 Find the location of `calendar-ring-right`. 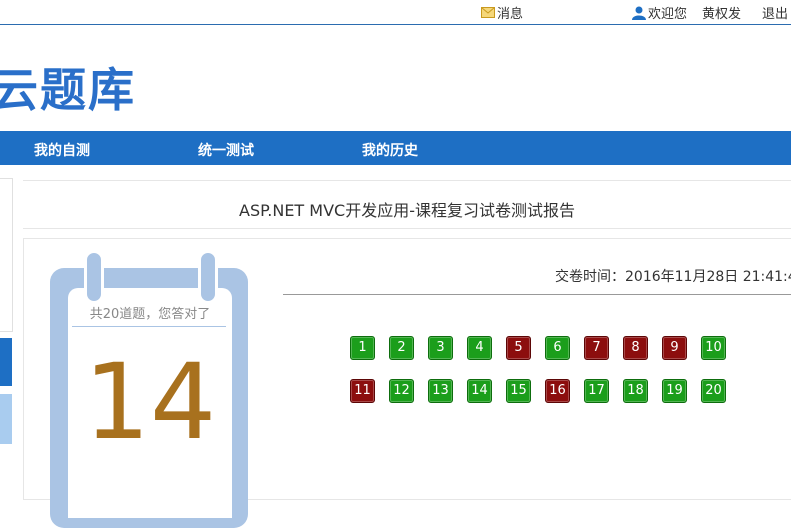

calendar-ring-right is located at coordinates (208, 277).